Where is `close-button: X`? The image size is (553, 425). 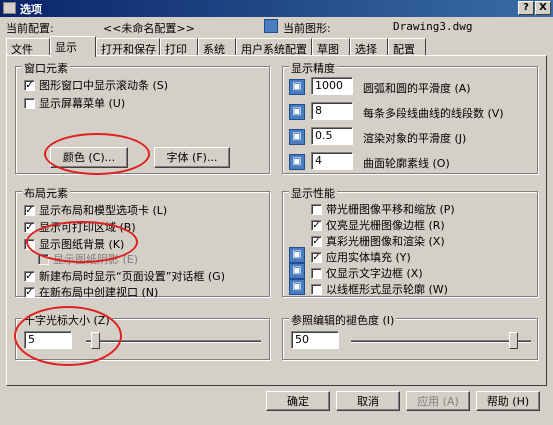
close-button: X is located at coordinates (543, 8).